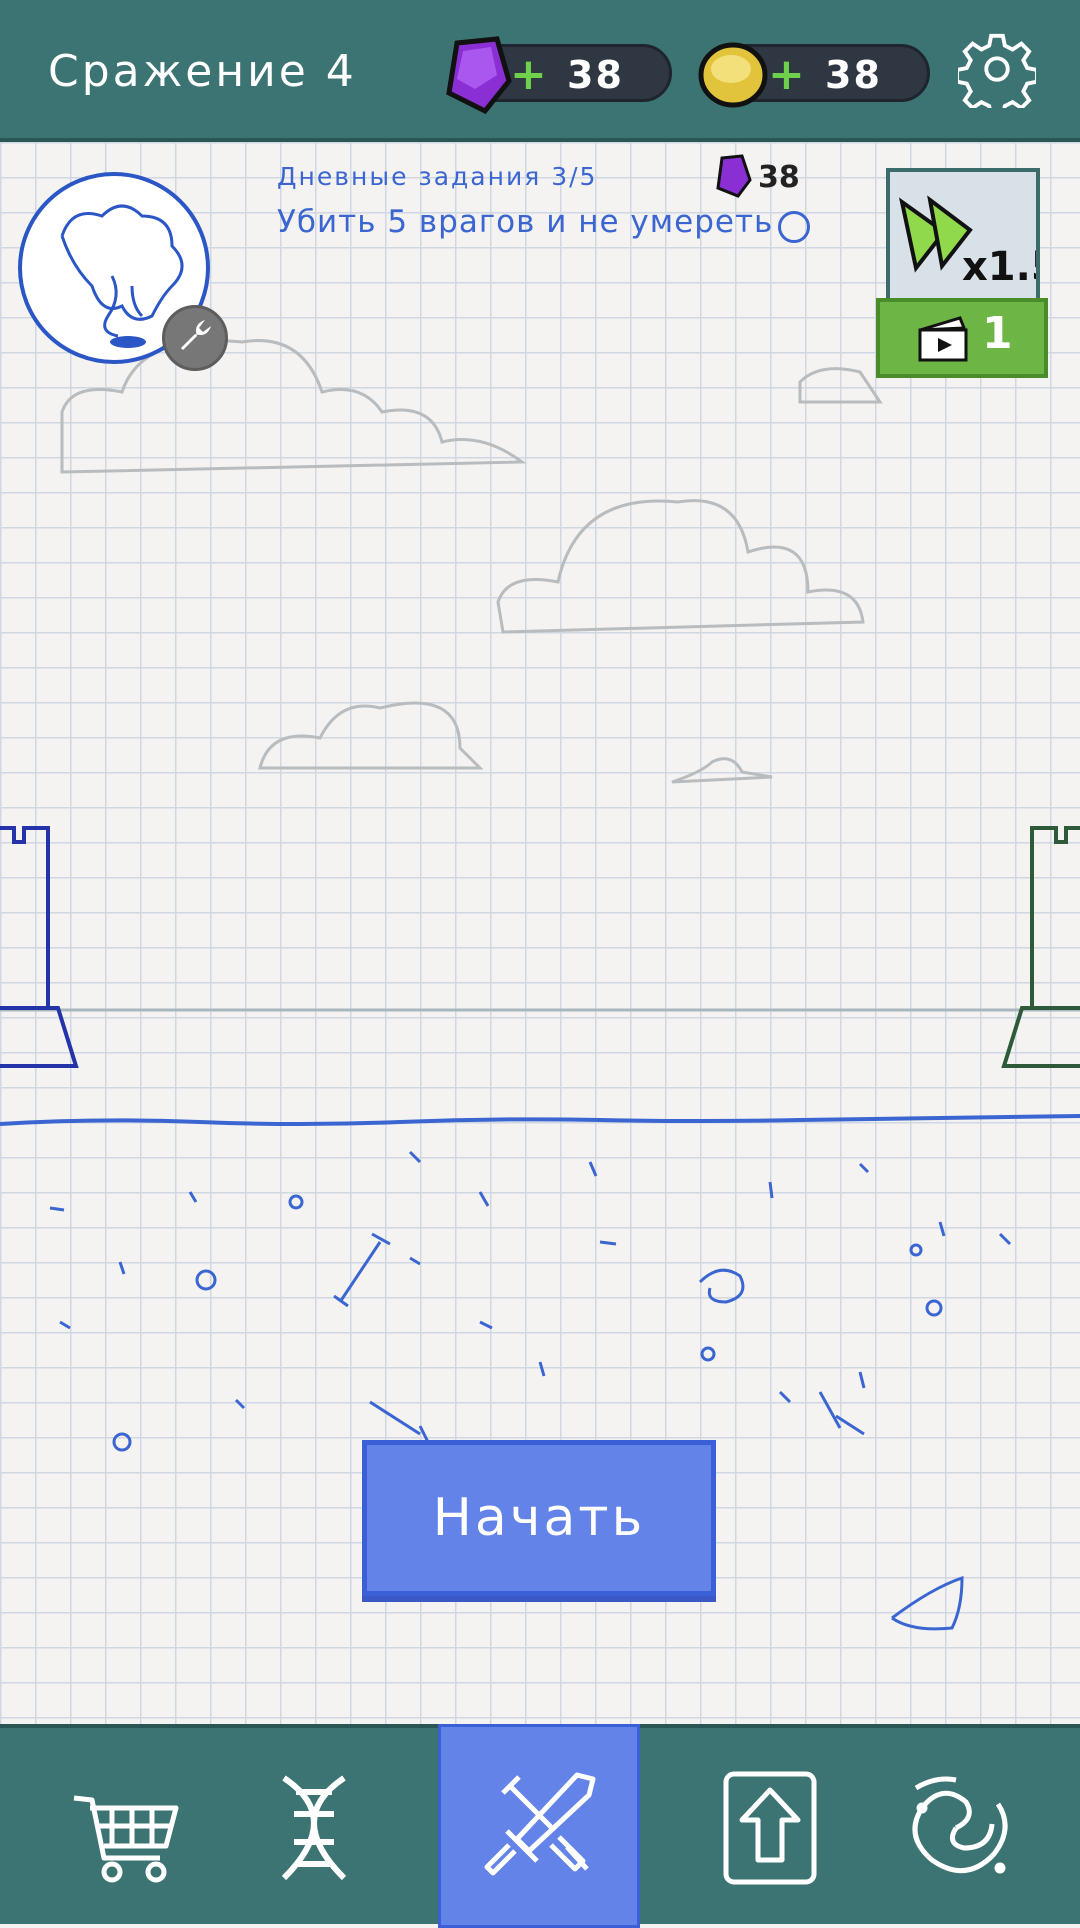 The width and height of the screenshot is (1080, 1928). Describe the element at coordinates (997, 69) in the screenshot. I see `gear-icon` at that location.